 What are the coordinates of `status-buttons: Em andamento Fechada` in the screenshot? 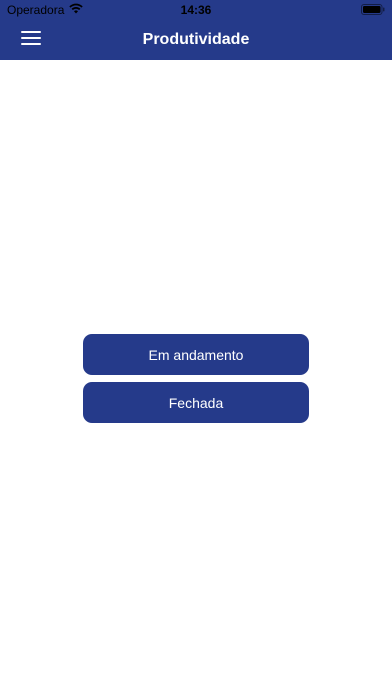 It's located at (196, 382).